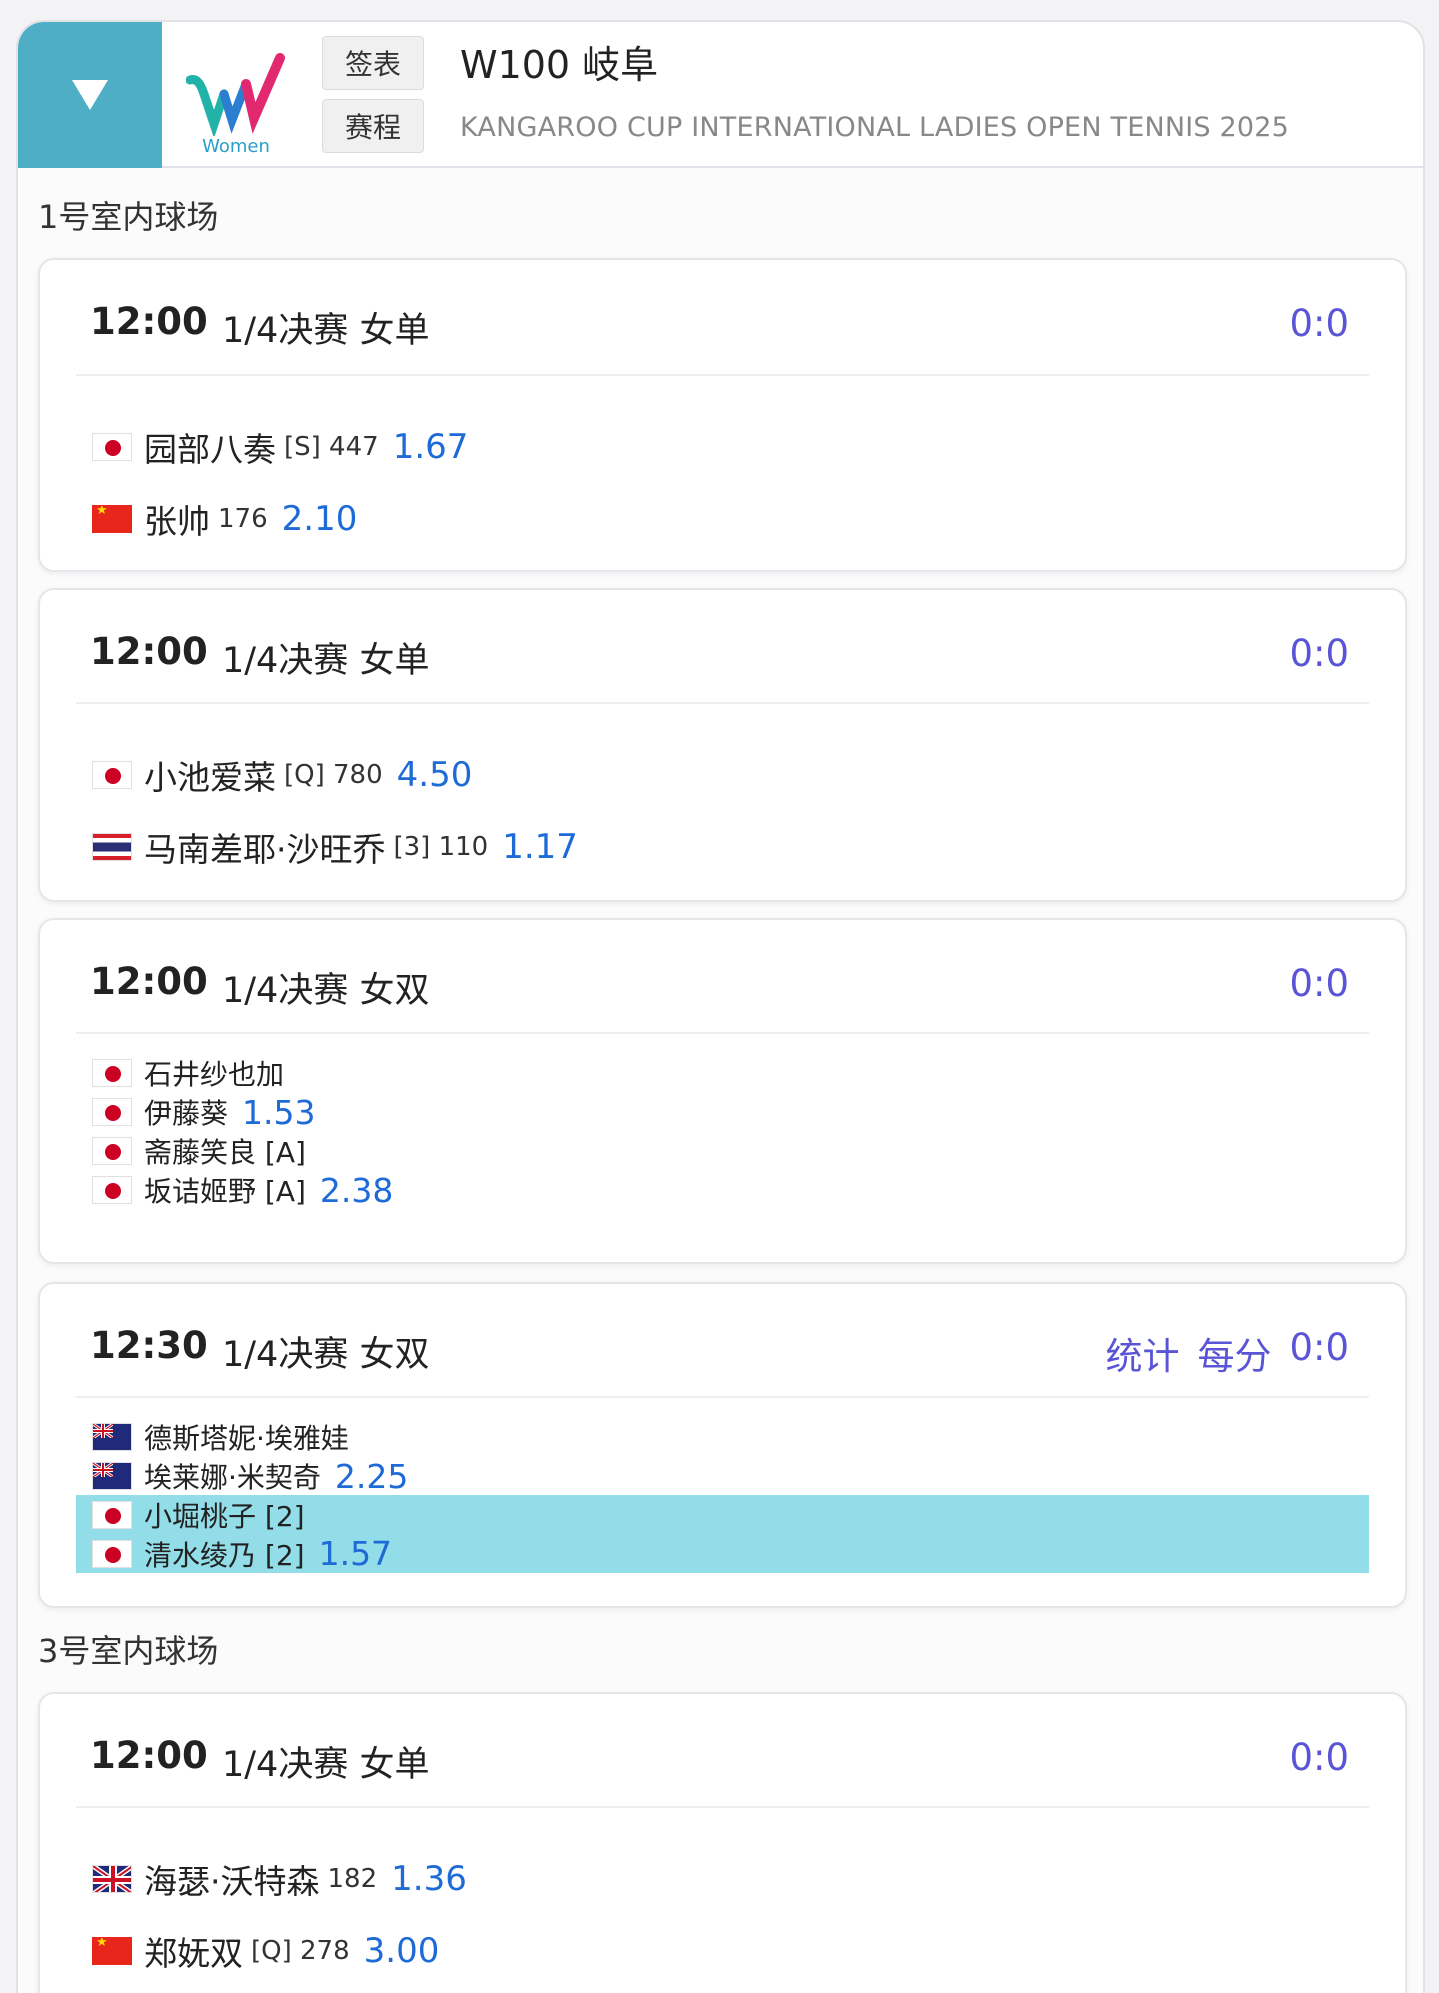  I want to click on player-rank: 182, so click(352, 1879).